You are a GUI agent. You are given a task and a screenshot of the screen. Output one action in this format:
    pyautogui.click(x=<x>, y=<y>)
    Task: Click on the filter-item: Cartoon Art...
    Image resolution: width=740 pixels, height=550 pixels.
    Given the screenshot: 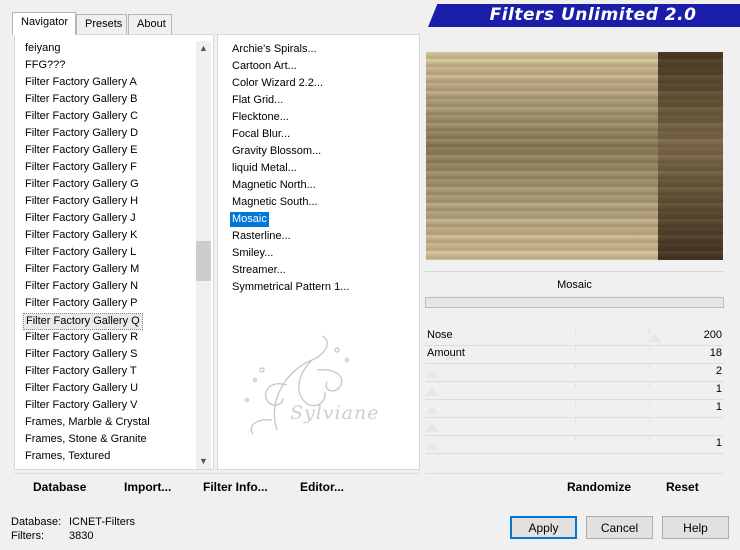 What is the action you would take?
    pyautogui.click(x=264, y=66)
    